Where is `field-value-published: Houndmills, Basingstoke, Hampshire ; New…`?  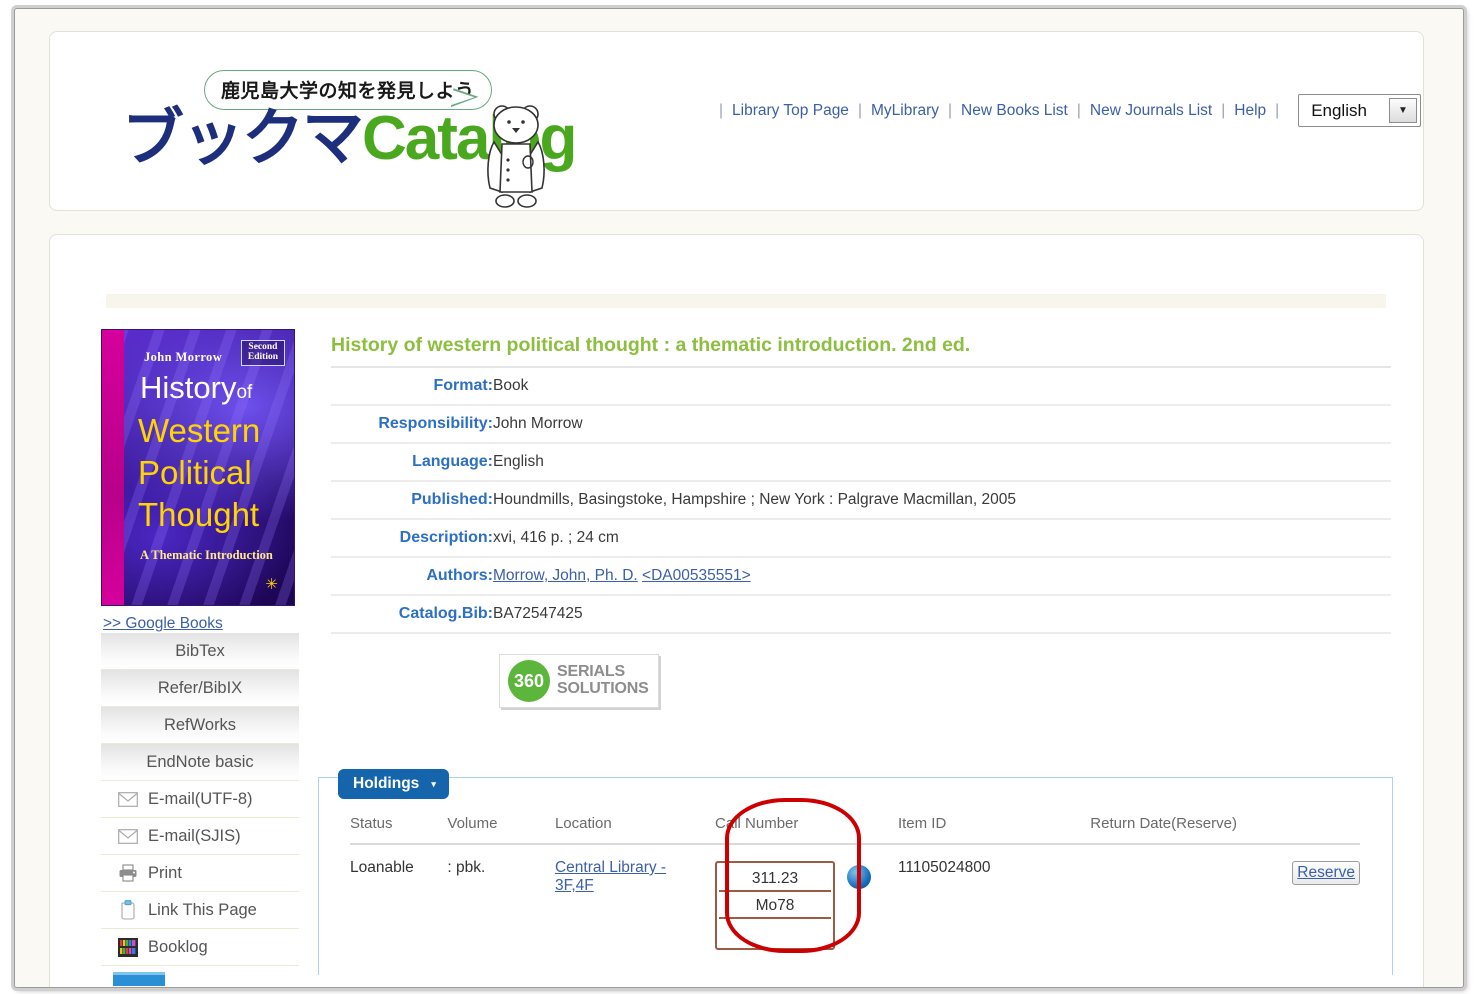 field-value-published: Houndmills, Basingstoke, Hampshire ; New… is located at coordinates (942, 500).